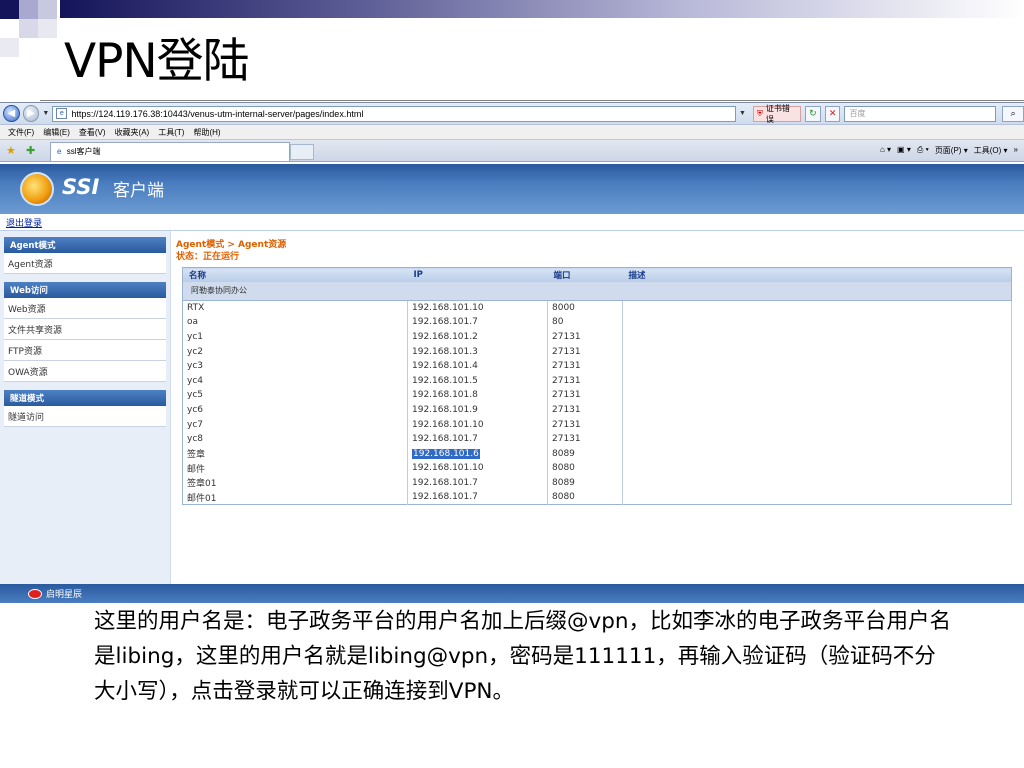 The width and height of the screenshot is (1024, 768). What do you see at coordinates (920, 113) in the screenshot?
I see `search-input: 百度` at bounding box center [920, 113].